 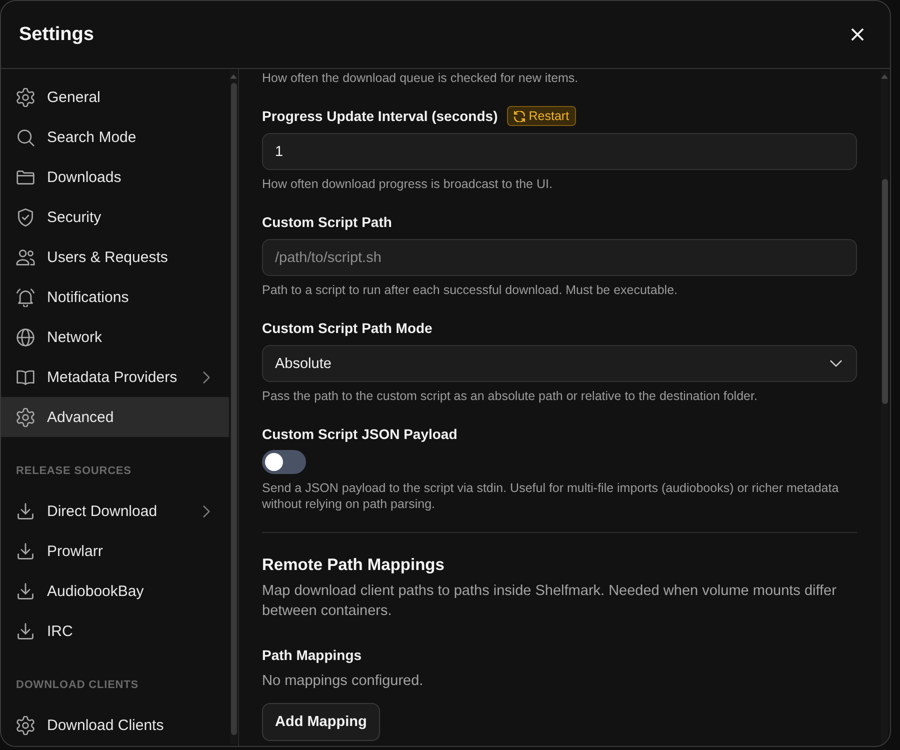 What do you see at coordinates (25, 377) in the screenshot?
I see `book-icon` at bounding box center [25, 377].